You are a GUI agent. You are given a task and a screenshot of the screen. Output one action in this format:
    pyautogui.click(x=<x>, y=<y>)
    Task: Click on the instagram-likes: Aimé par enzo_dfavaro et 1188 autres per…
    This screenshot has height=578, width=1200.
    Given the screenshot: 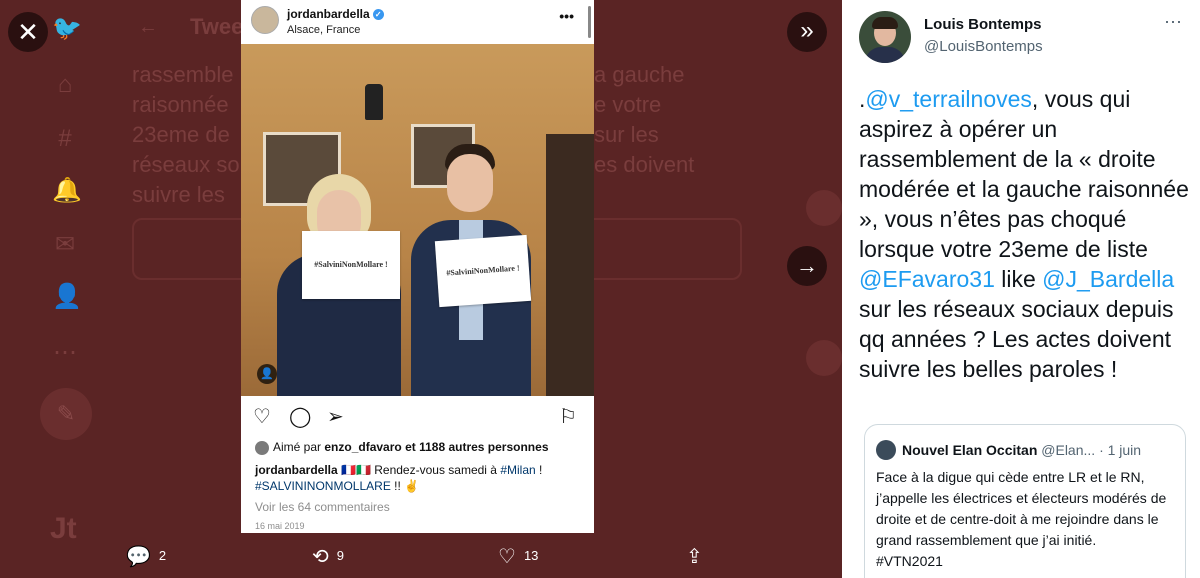 What is the action you would take?
    pyautogui.click(x=402, y=447)
    